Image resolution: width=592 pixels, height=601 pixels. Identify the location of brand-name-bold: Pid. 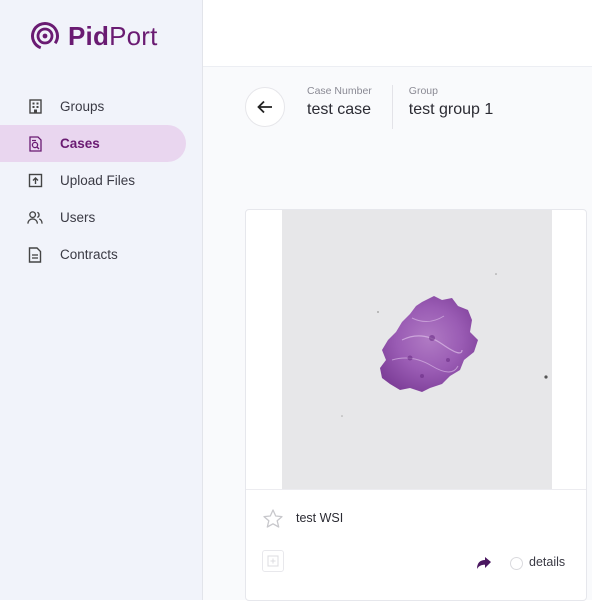
(89, 36).